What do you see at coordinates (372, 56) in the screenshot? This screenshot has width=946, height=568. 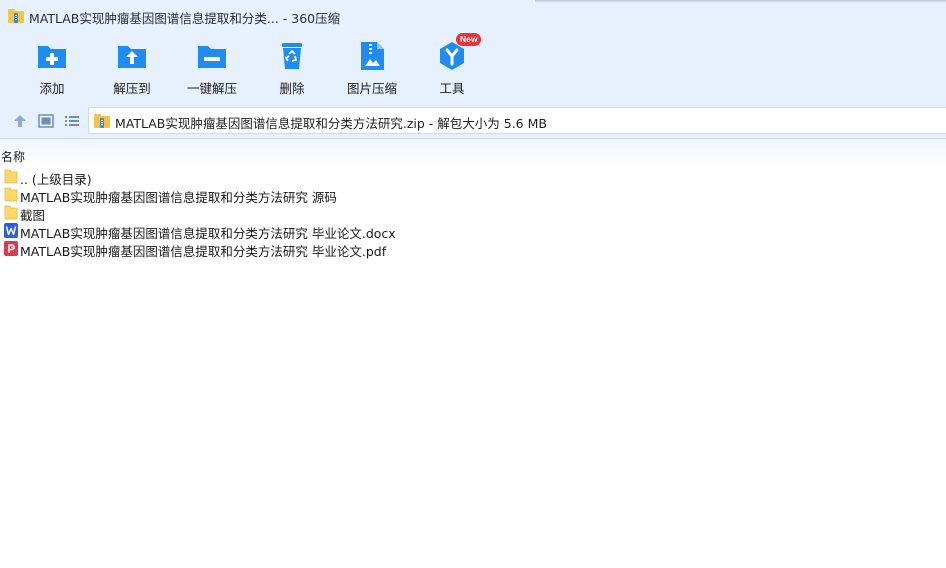 I see `image-compress-icon` at bounding box center [372, 56].